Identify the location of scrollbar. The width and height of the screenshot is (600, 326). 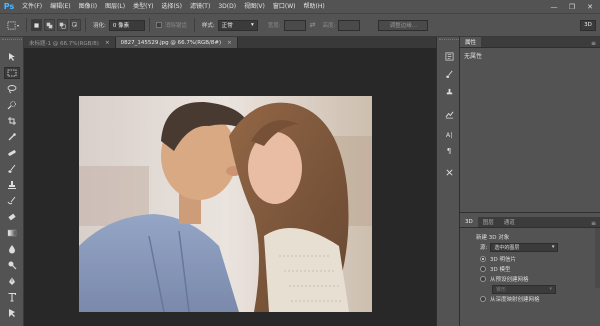
(597, 258).